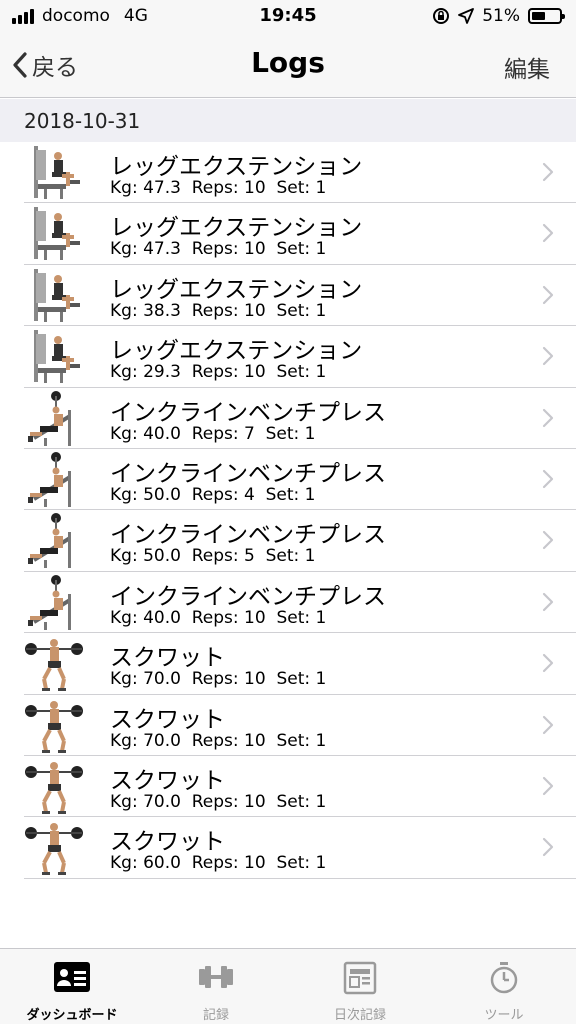 This screenshot has height=1024, width=576. What do you see at coordinates (288, 120) in the screenshot?
I see `date-section-header: 2018-10-31` at bounding box center [288, 120].